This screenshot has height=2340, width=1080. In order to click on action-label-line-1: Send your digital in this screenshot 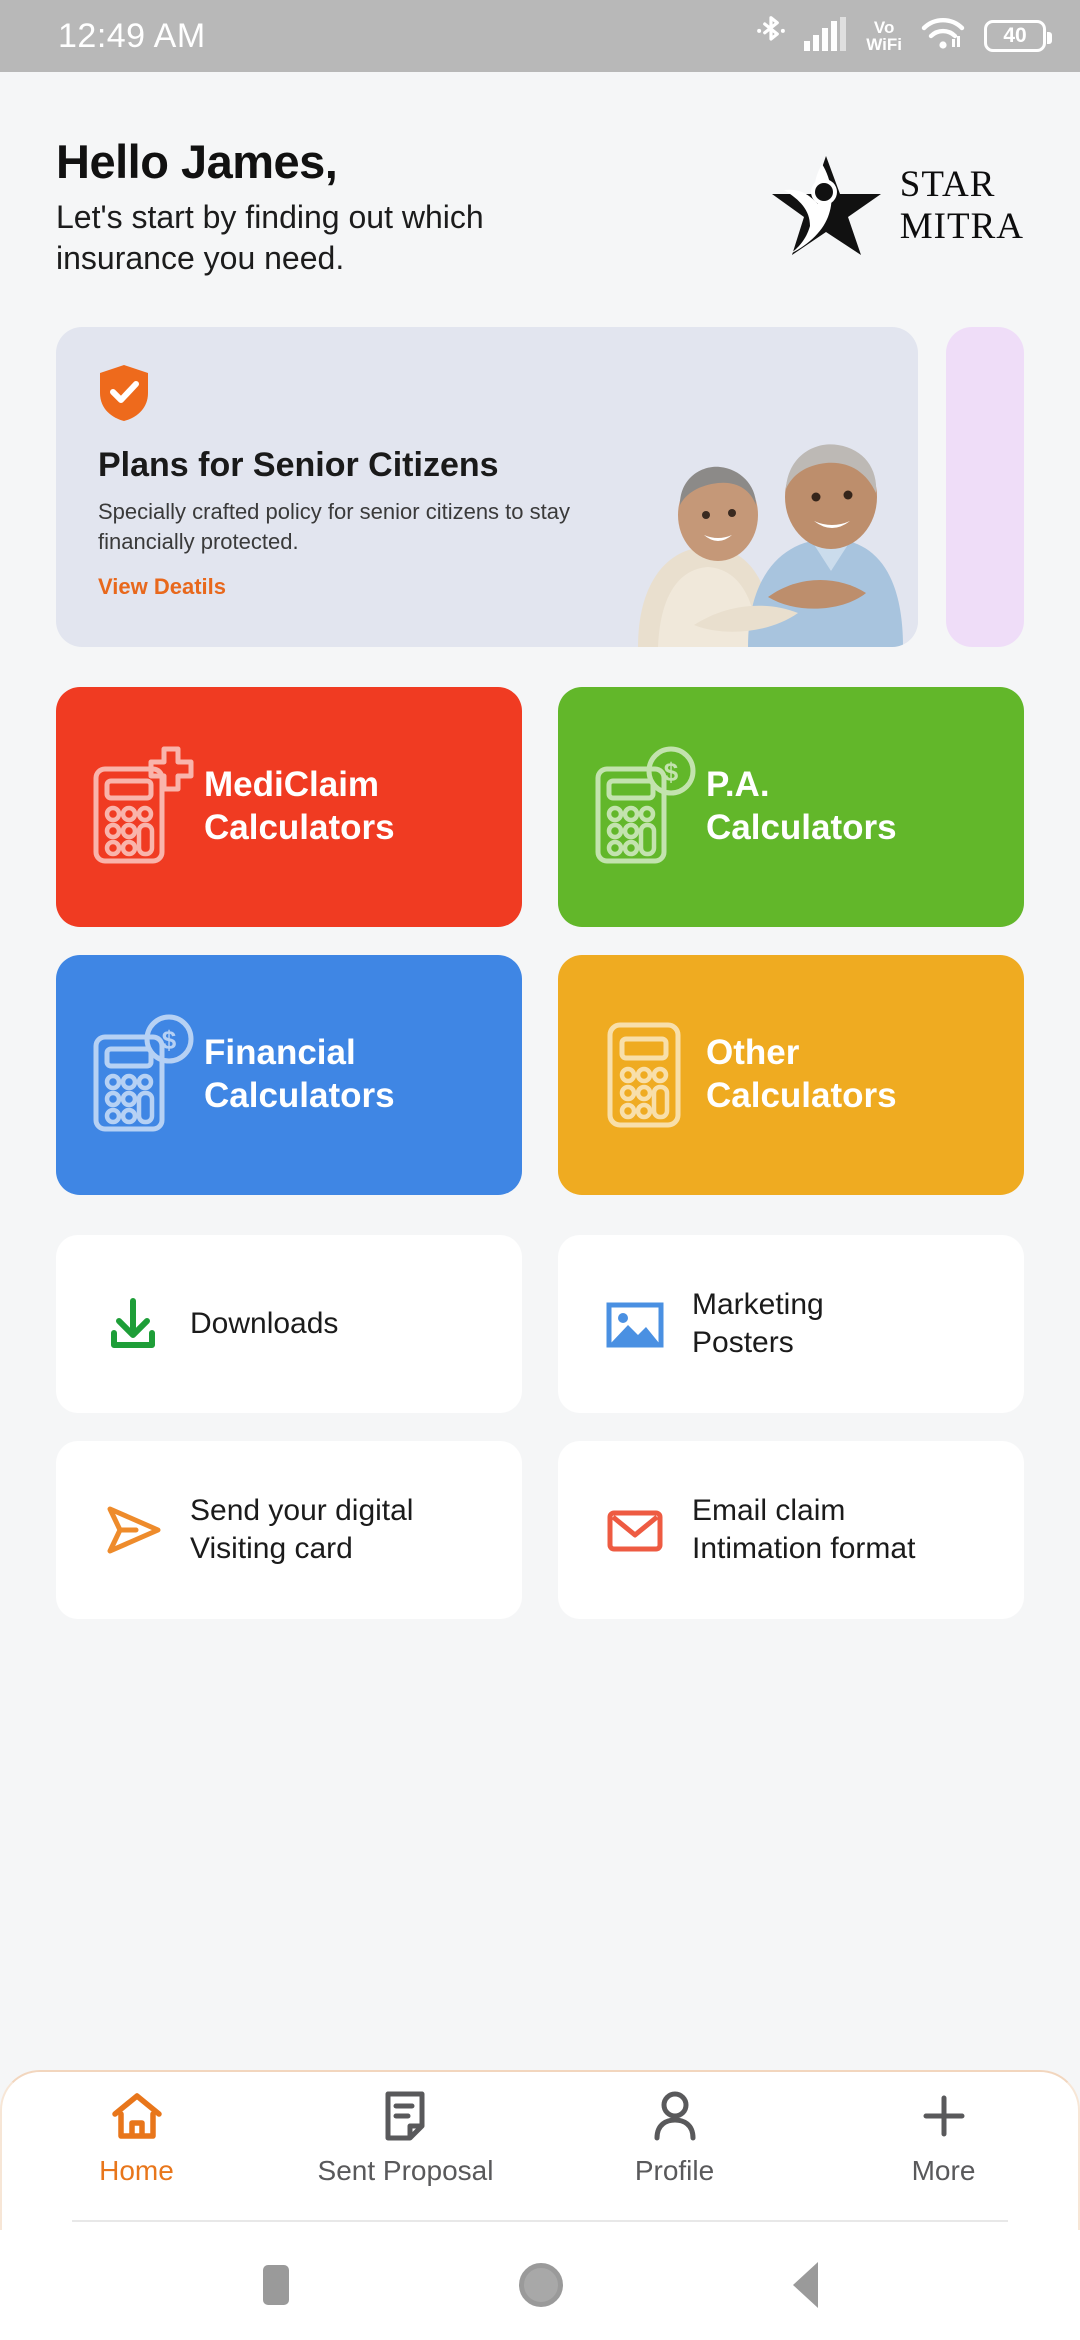, I will do `click(302, 1511)`.